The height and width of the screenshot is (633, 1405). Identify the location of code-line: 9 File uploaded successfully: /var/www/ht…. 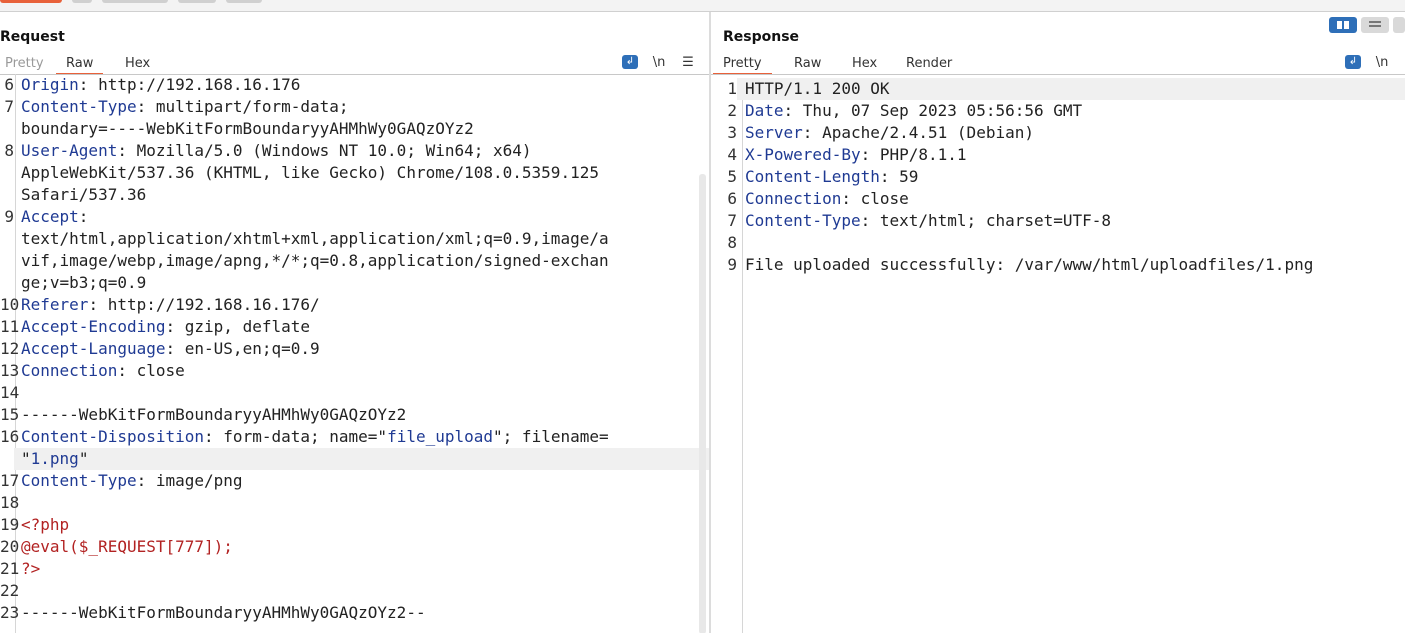
(1058, 265).